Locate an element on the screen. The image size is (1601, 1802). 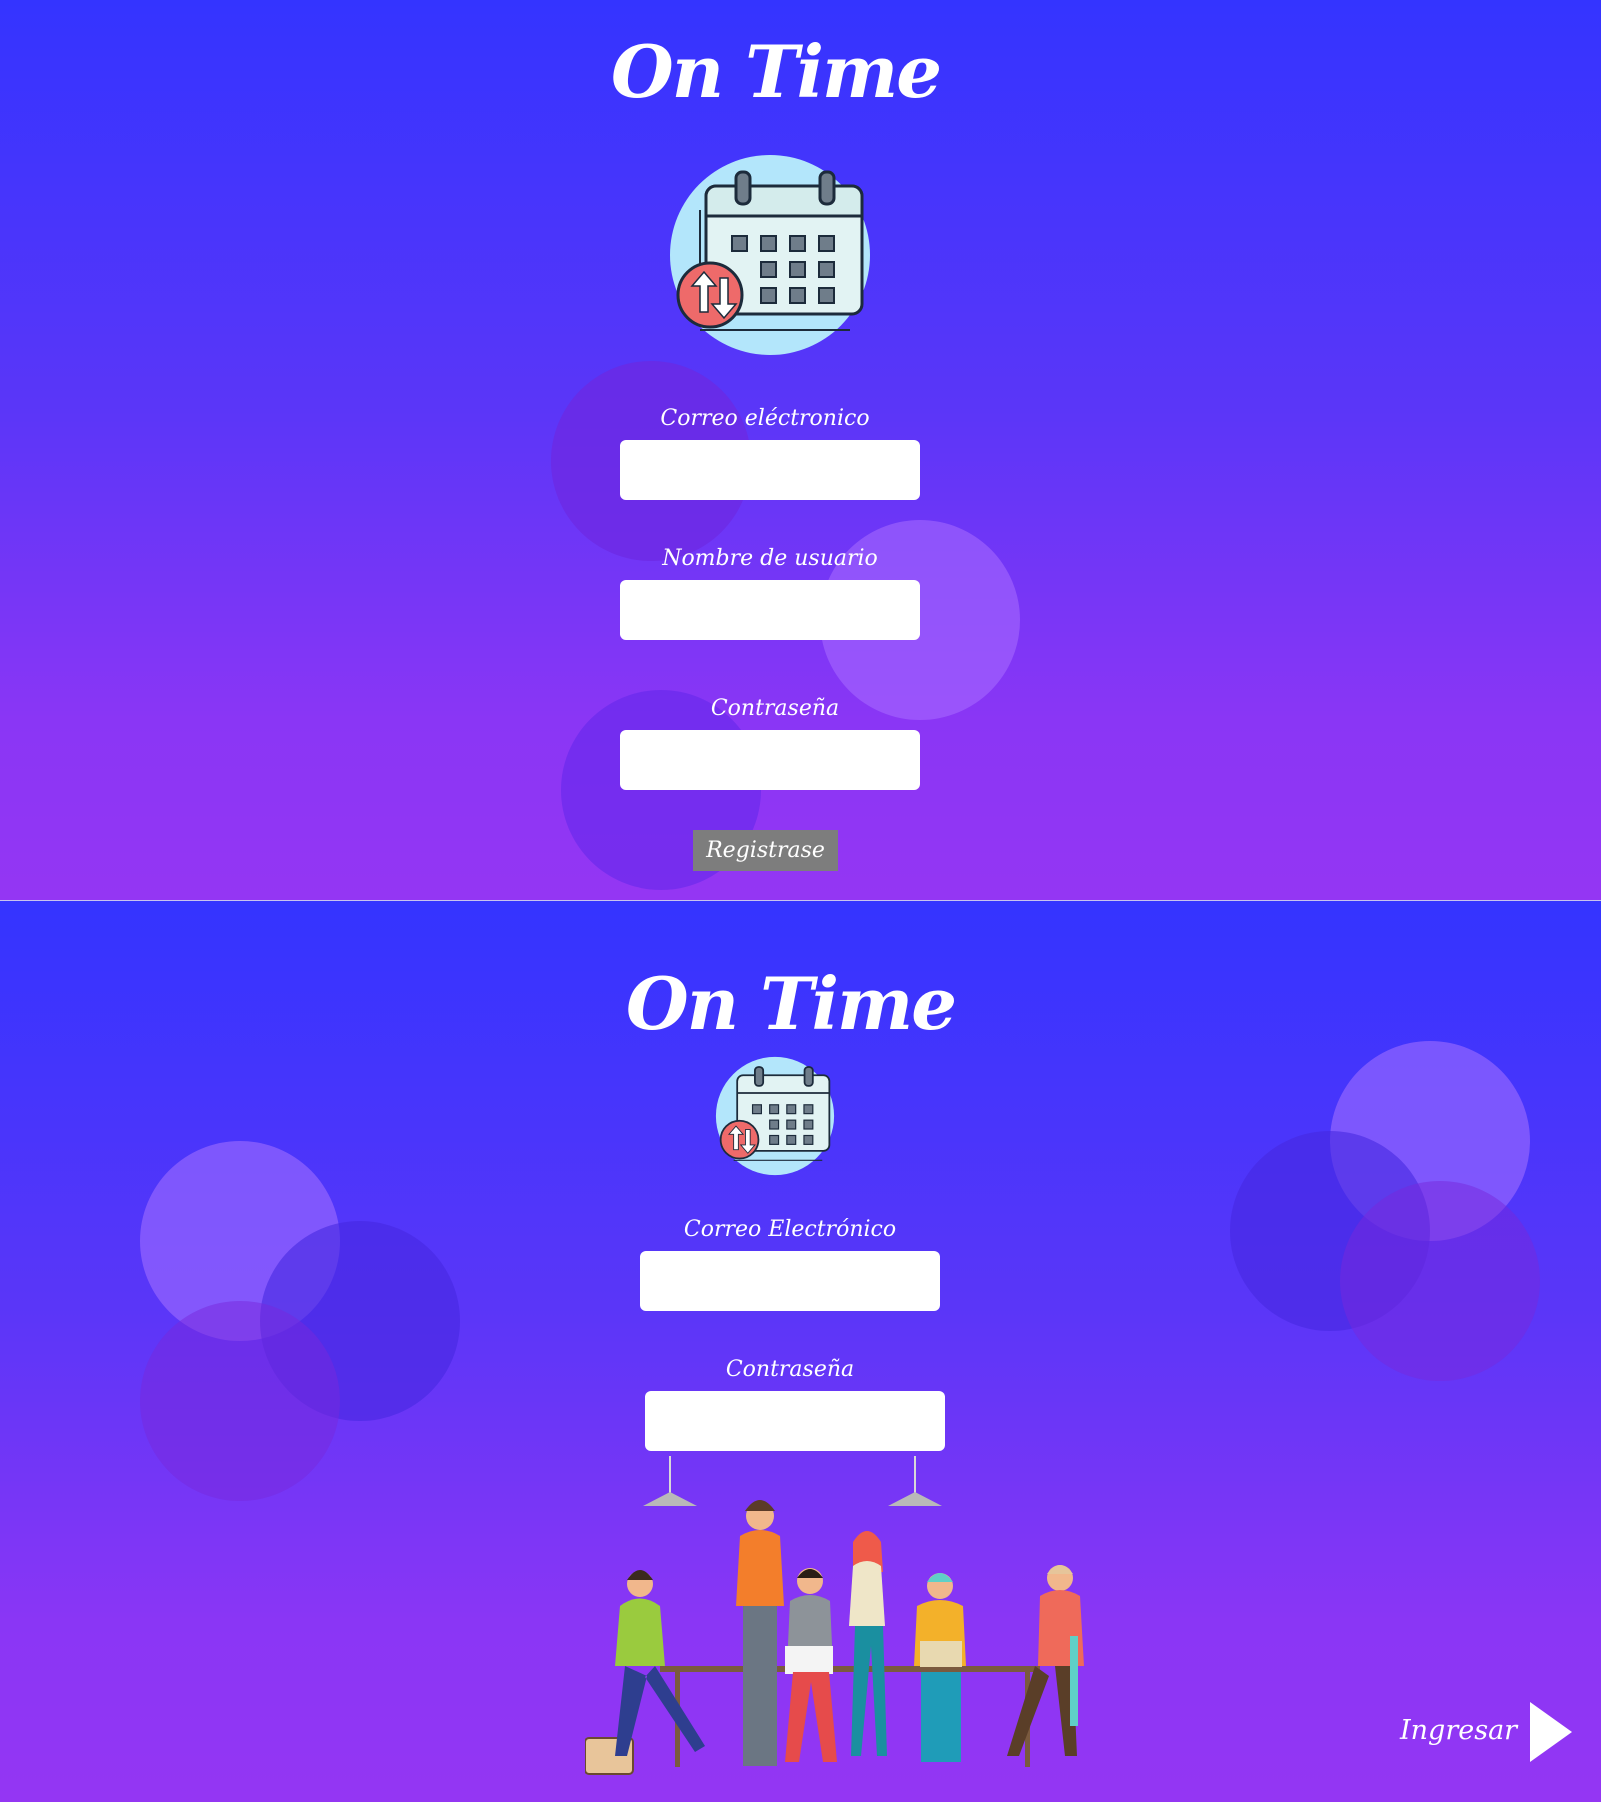
register-button: Registrase is located at coordinates (765, 850).